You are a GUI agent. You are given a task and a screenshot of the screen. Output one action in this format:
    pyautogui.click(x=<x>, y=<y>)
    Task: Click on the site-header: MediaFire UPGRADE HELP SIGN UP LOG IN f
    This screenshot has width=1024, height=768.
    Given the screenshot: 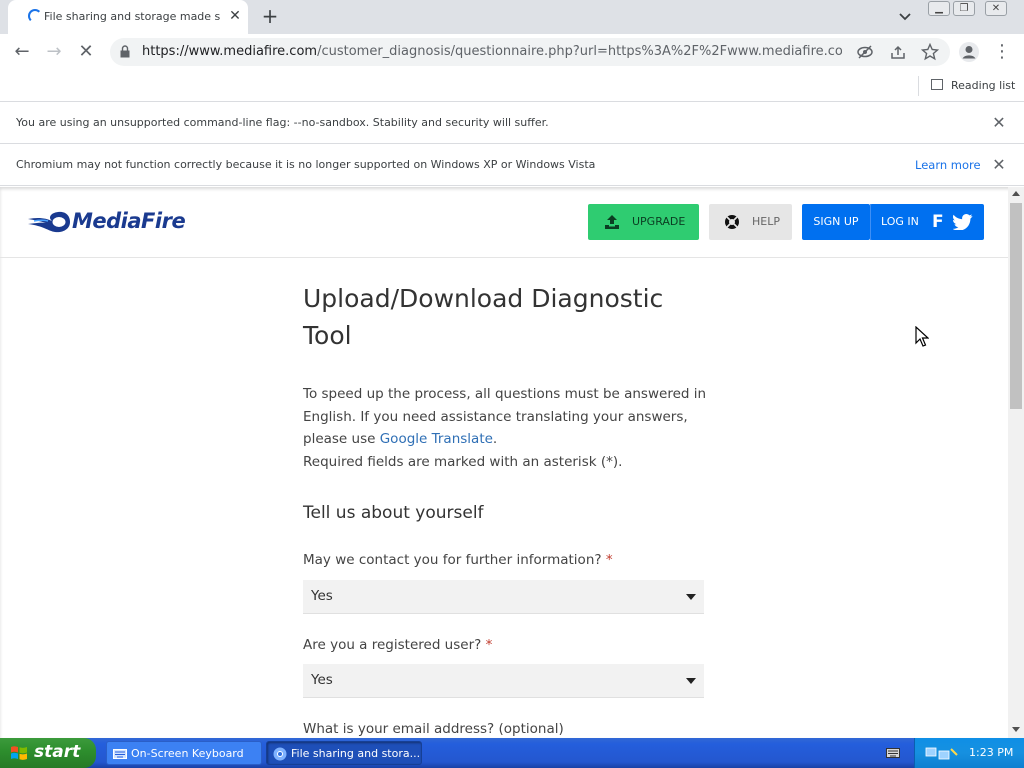 What is the action you would take?
    pyautogui.click(x=504, y=222)
    